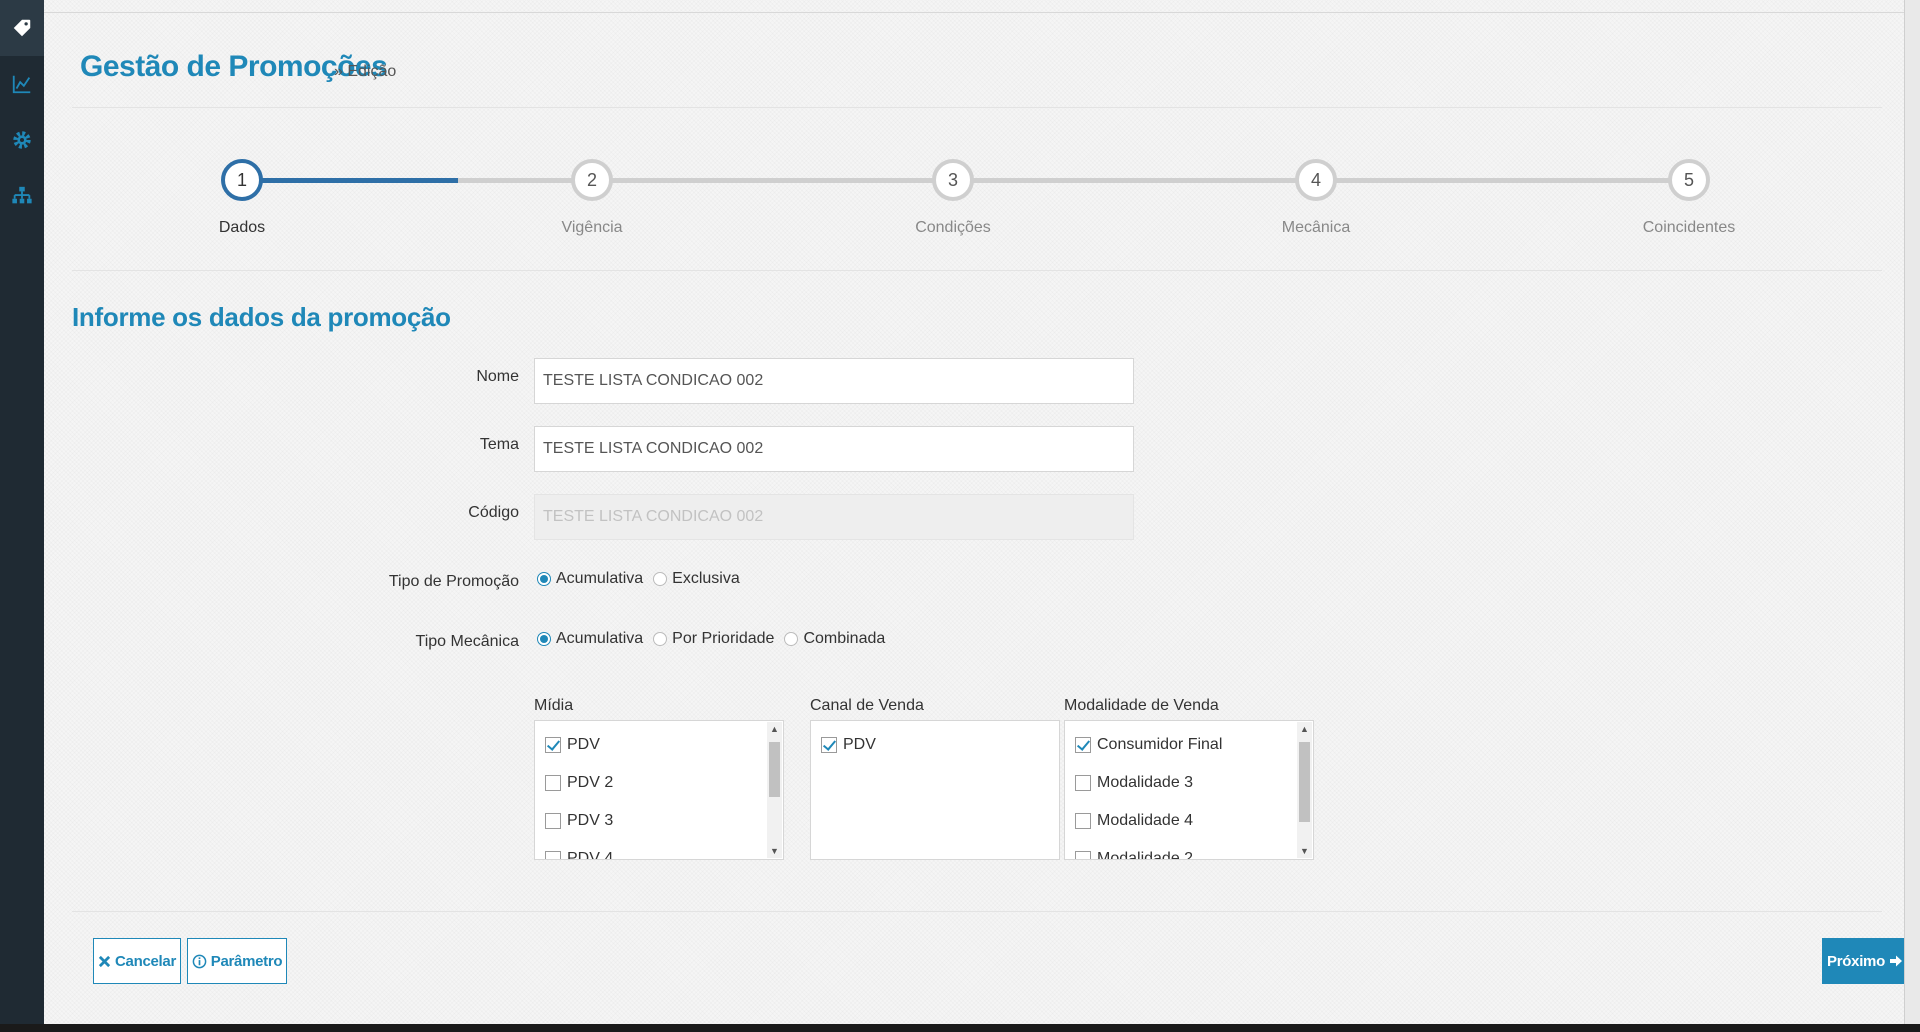 The height and width of the screenshot is (1032, 1920). I want to click on close-icon, so click(104, 961).